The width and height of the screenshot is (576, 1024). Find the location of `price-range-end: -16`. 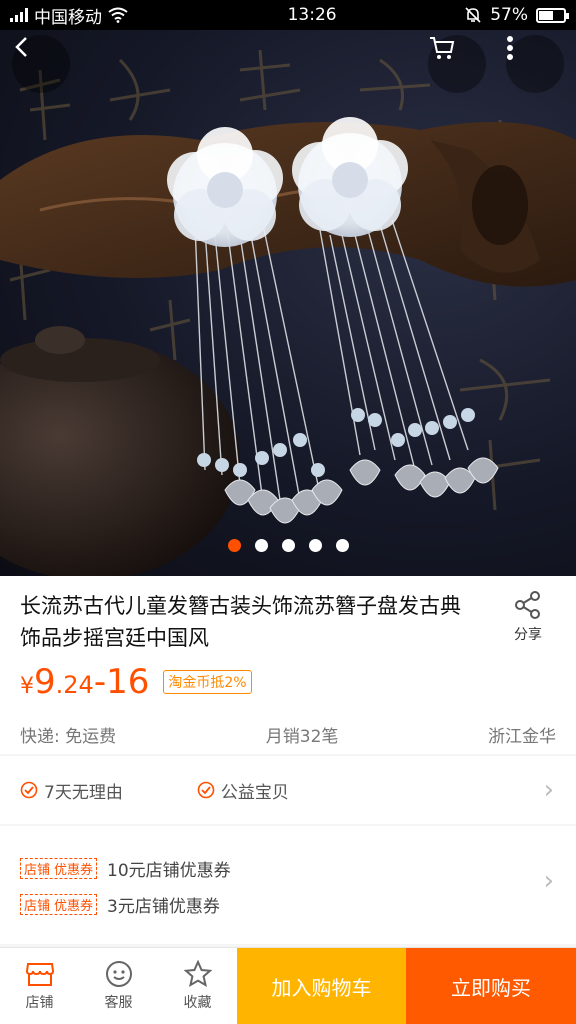

price-range-end: -16 is located at coordinates (121, 682).